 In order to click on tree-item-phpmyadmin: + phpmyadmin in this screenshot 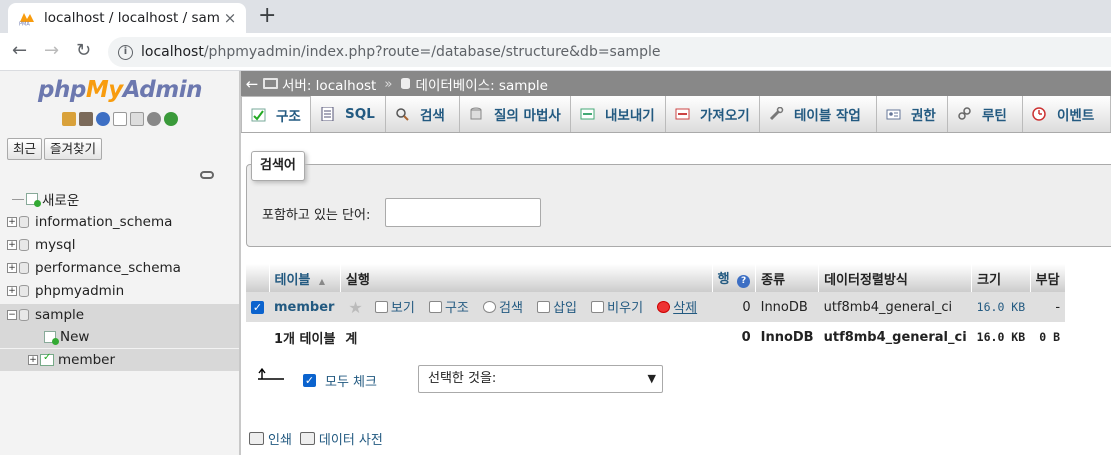, I will do `click(119, 291)`.